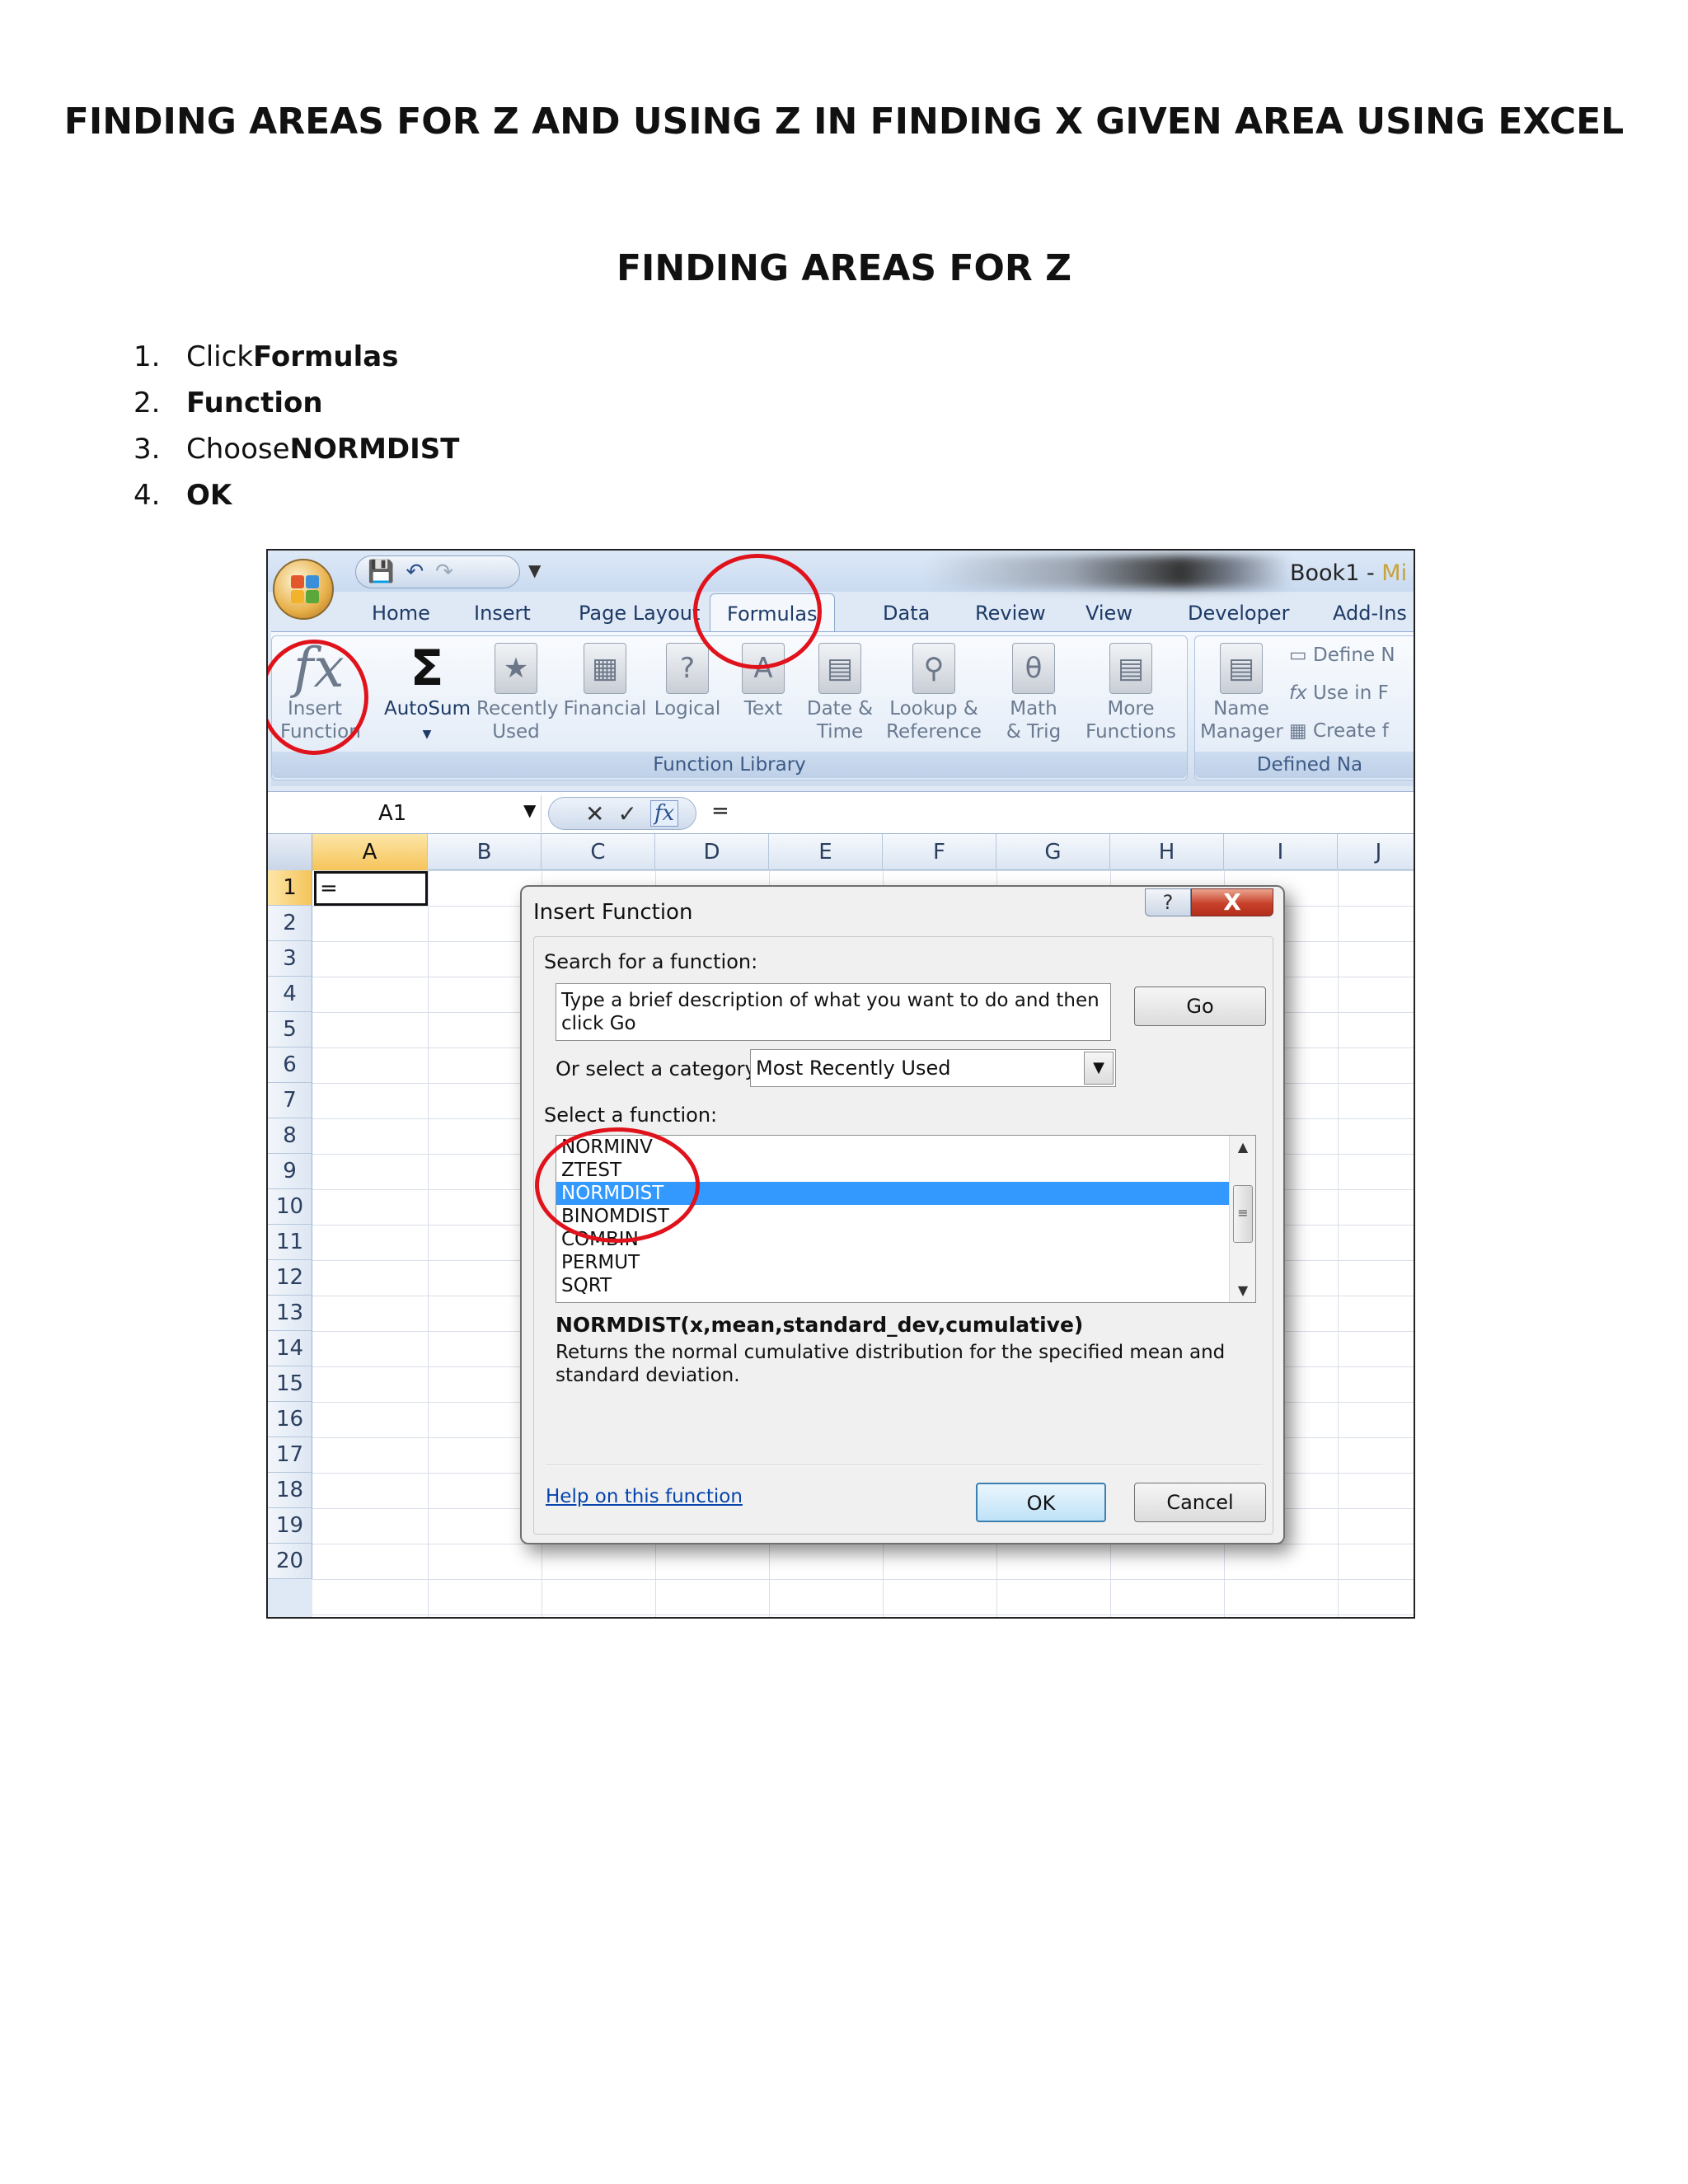 Image resolution: width=1688 pixels, height=2184 pixels. I want to click on scroll-down-icon: ▼, so click(1243, 1290).